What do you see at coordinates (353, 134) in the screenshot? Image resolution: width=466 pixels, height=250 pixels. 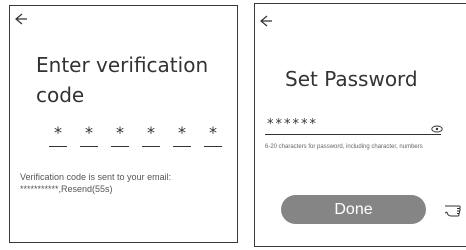 I see `password-underline` at bounding box center [353, 134].